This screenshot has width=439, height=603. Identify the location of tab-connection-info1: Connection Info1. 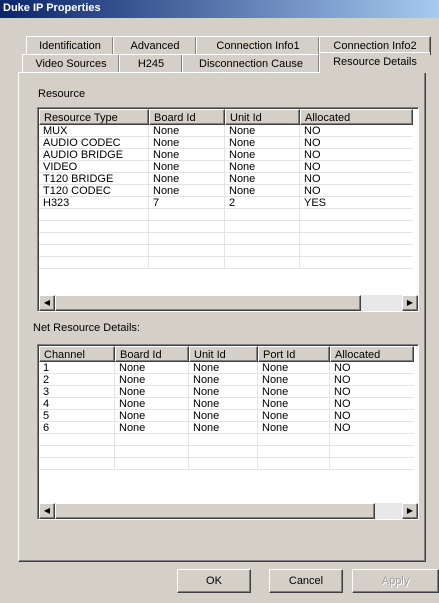
(258, 45).